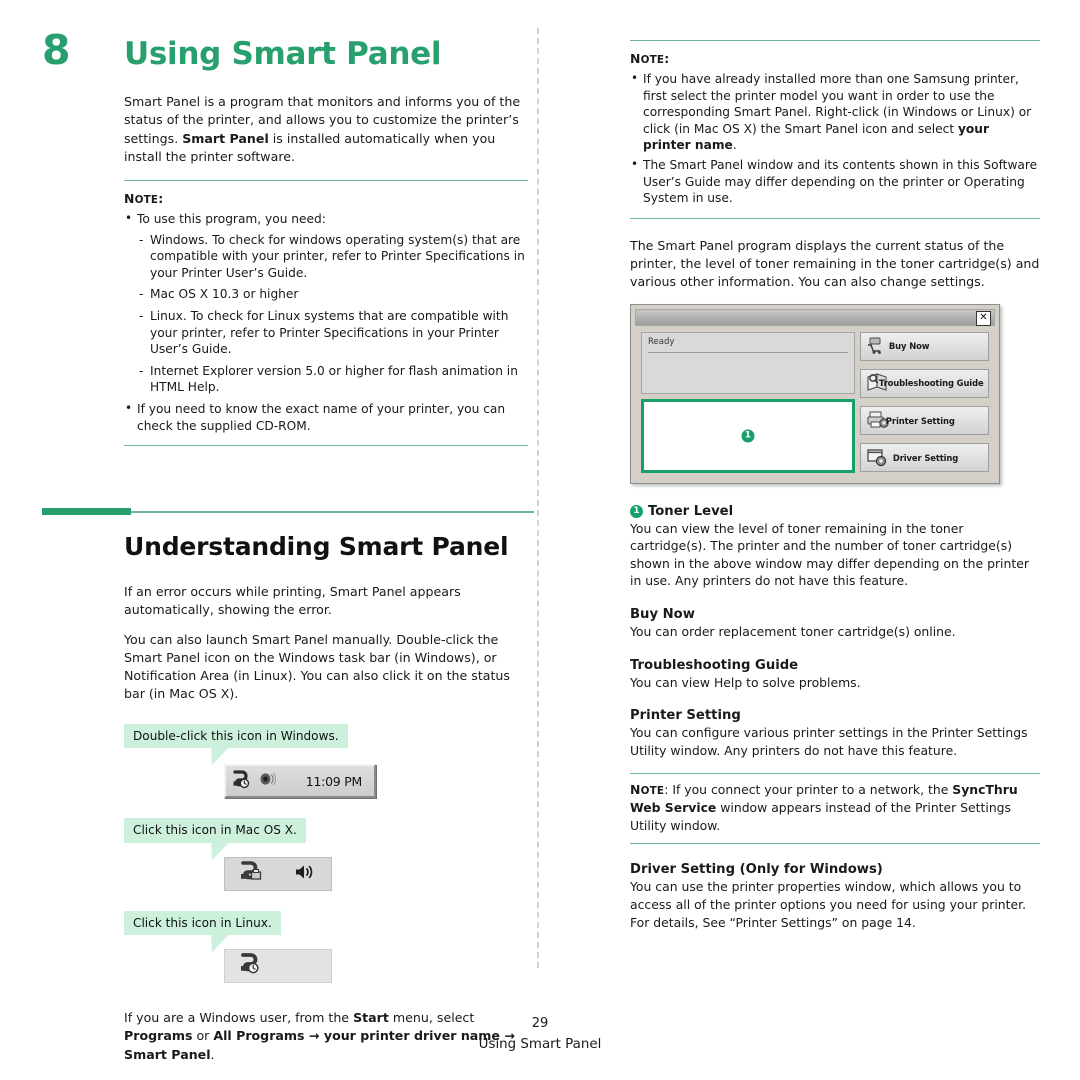  Describe the element at coordinates (661, 341) in the screenshot. I see `printer-status-text: Ready` at that location.